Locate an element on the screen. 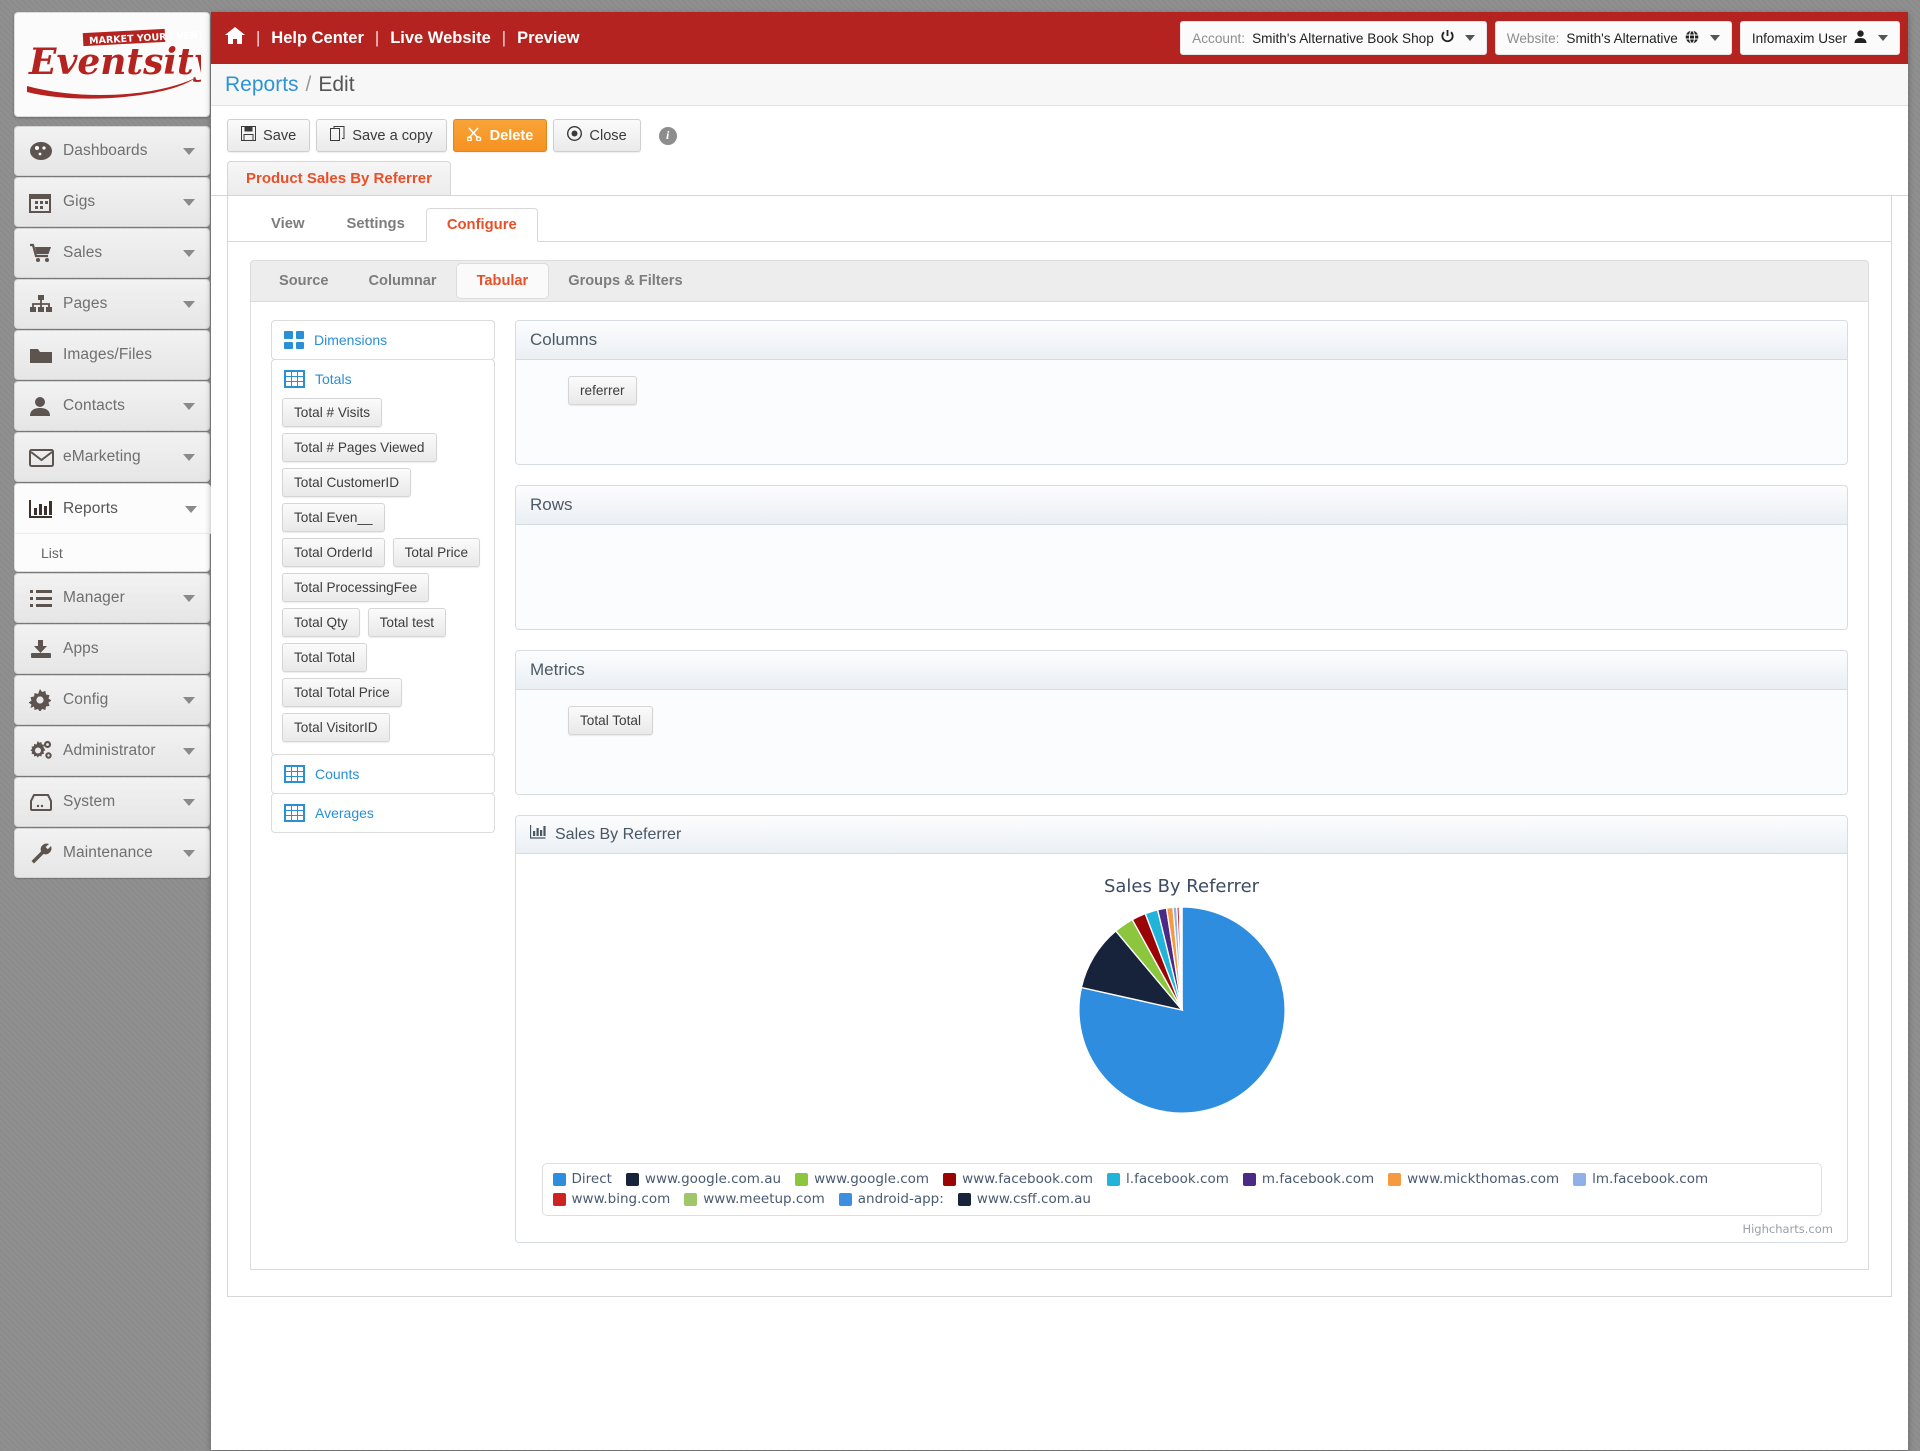 This screenshot has width=1920, height=1451. tab-settings: Settings is located at coordinates (375, 224).